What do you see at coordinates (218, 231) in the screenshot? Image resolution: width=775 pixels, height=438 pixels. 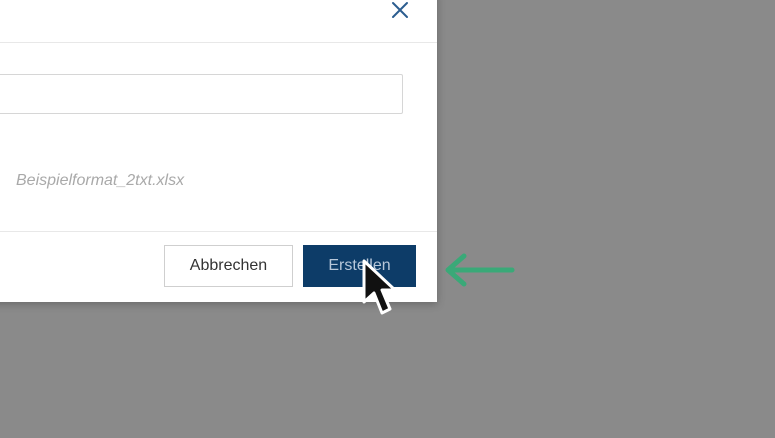 I see `footer-divider` at bounding box center [218, 231].